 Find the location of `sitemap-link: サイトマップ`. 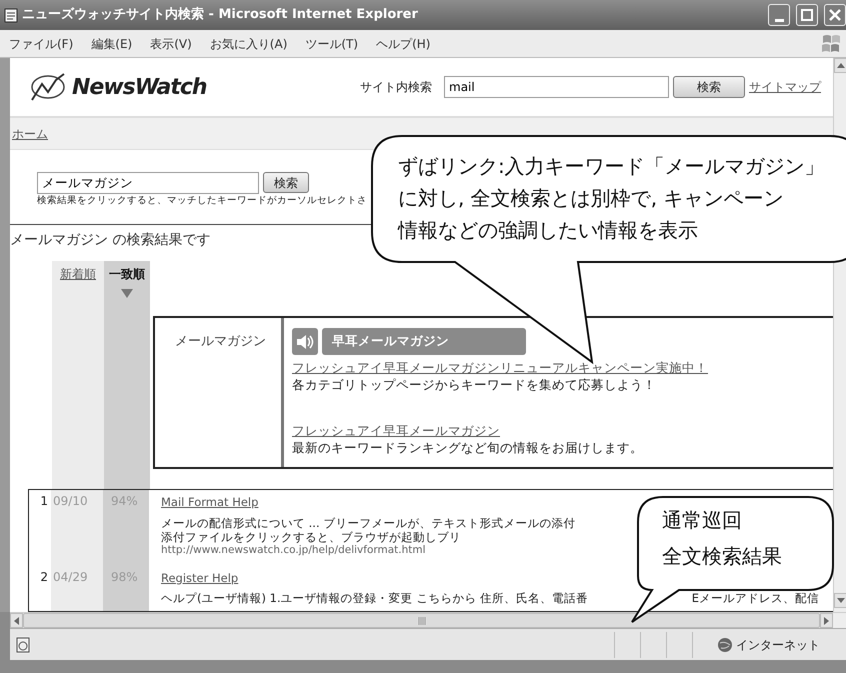

sitemap-link: サイトマップ is located at coordinates (785, 87).